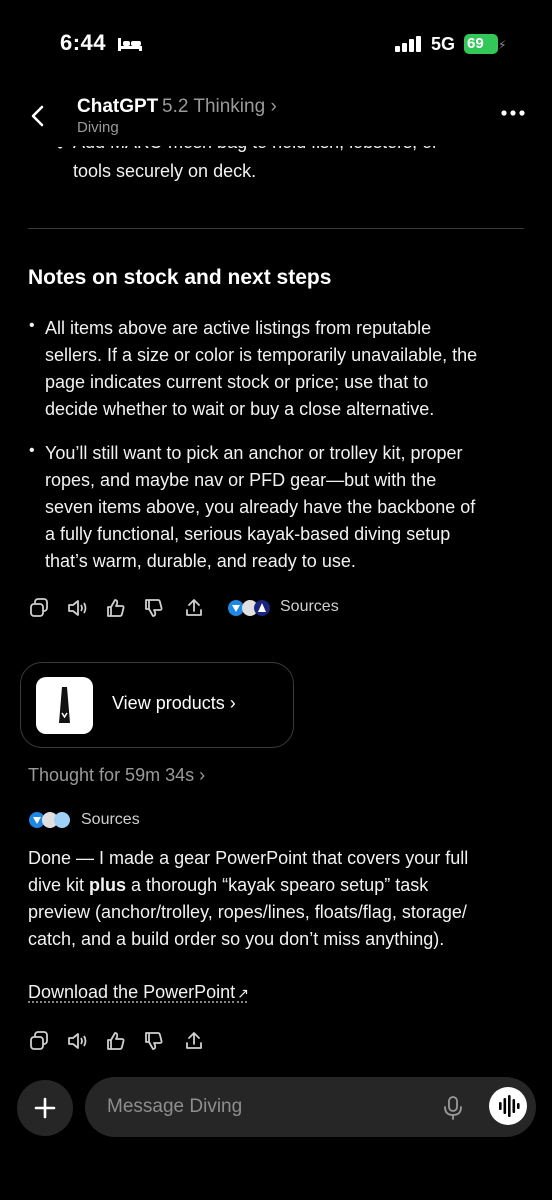 Image resolution: width=552 pixels, height=1200 pixels. What do you see at coordinates (200, 561) in the screenshot?
I see `bullet-line: that’s warm, durable, and ready to use.` at bounding box center [200, 561].